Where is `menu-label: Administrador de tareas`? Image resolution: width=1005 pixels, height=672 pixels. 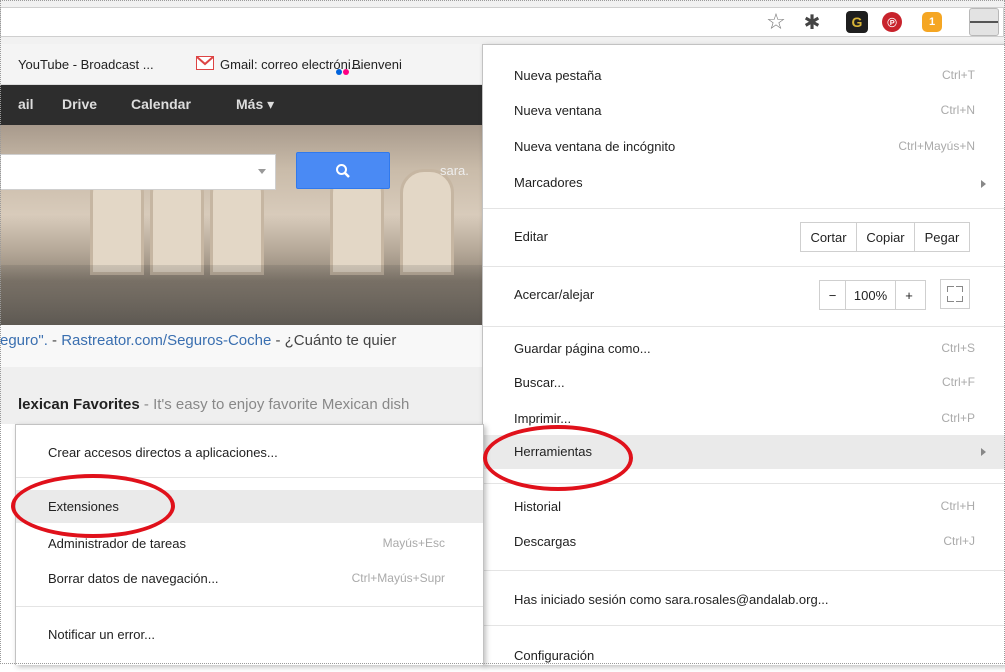
menu-label: Administrador de tareas is located at coordinates (117, 543).